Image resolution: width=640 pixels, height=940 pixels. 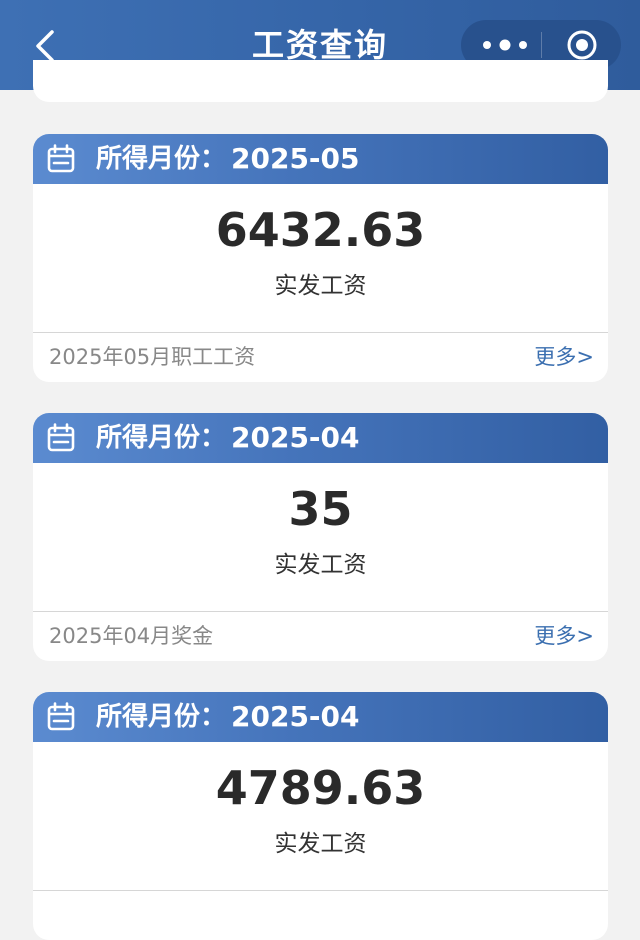 I want to click on previous-card-edge, so click(x=320, y=81).